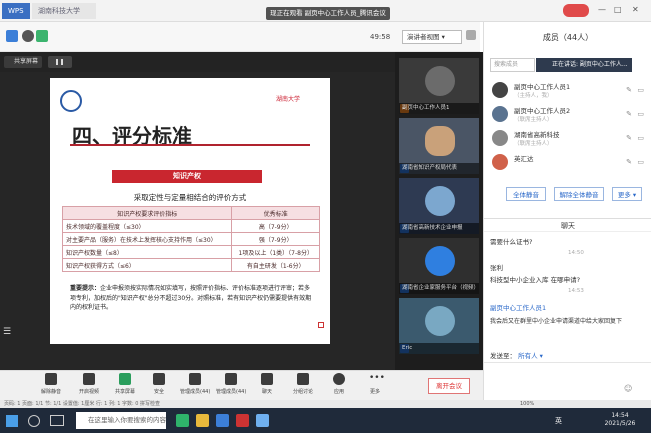 The height and width of the screenshot is (433, 651). Describe the element at coordinates (71, 101) in the screenshot. I see `globe-logo-icon` at that location.